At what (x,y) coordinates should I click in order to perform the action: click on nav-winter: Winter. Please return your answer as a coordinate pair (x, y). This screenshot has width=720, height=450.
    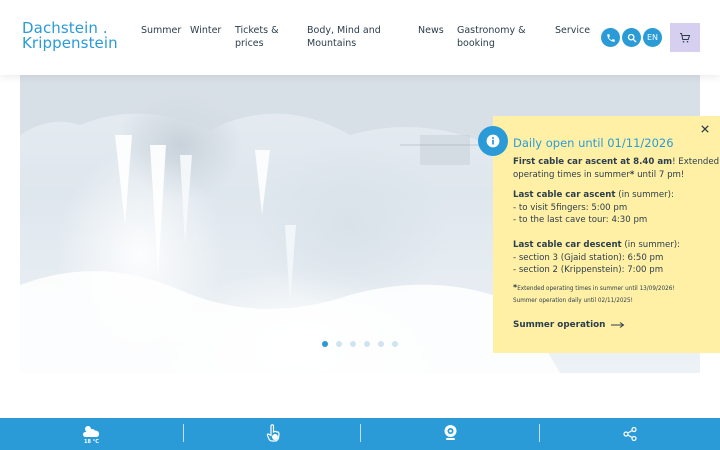
    Looking at the image, I should click on (205, 31).